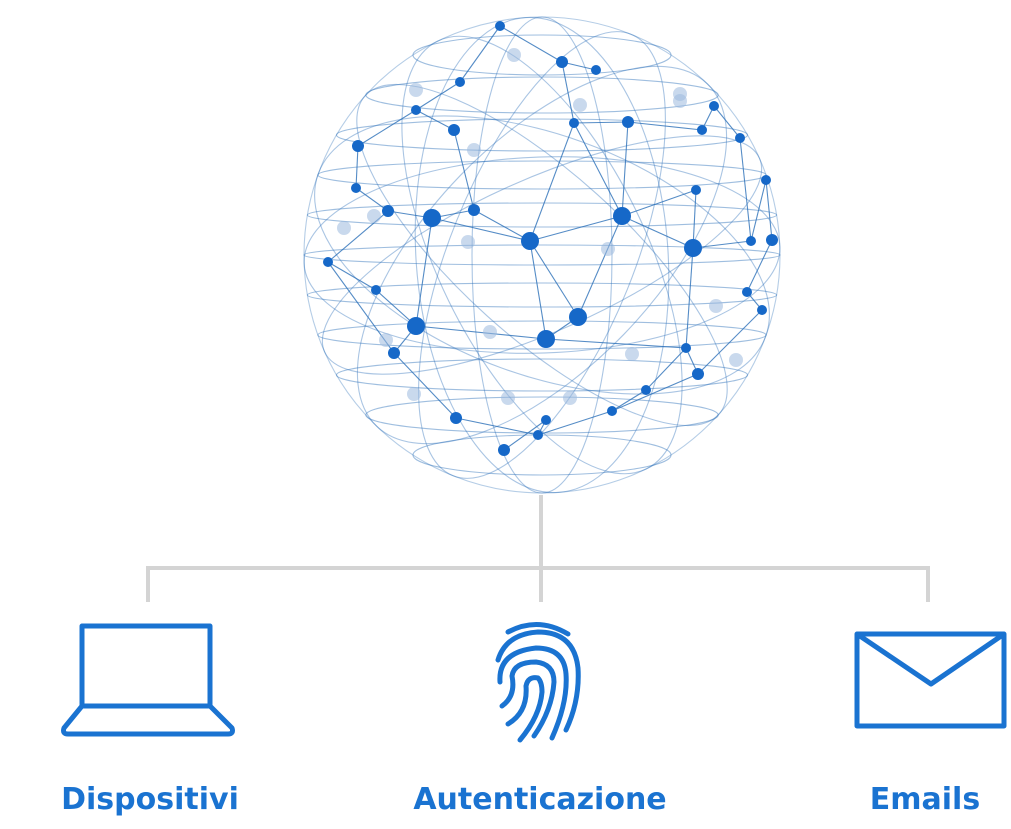 Image resolution: width=1011 pixels, height=829 pixels. I want to click on envelope-icon, so click(930, 680).